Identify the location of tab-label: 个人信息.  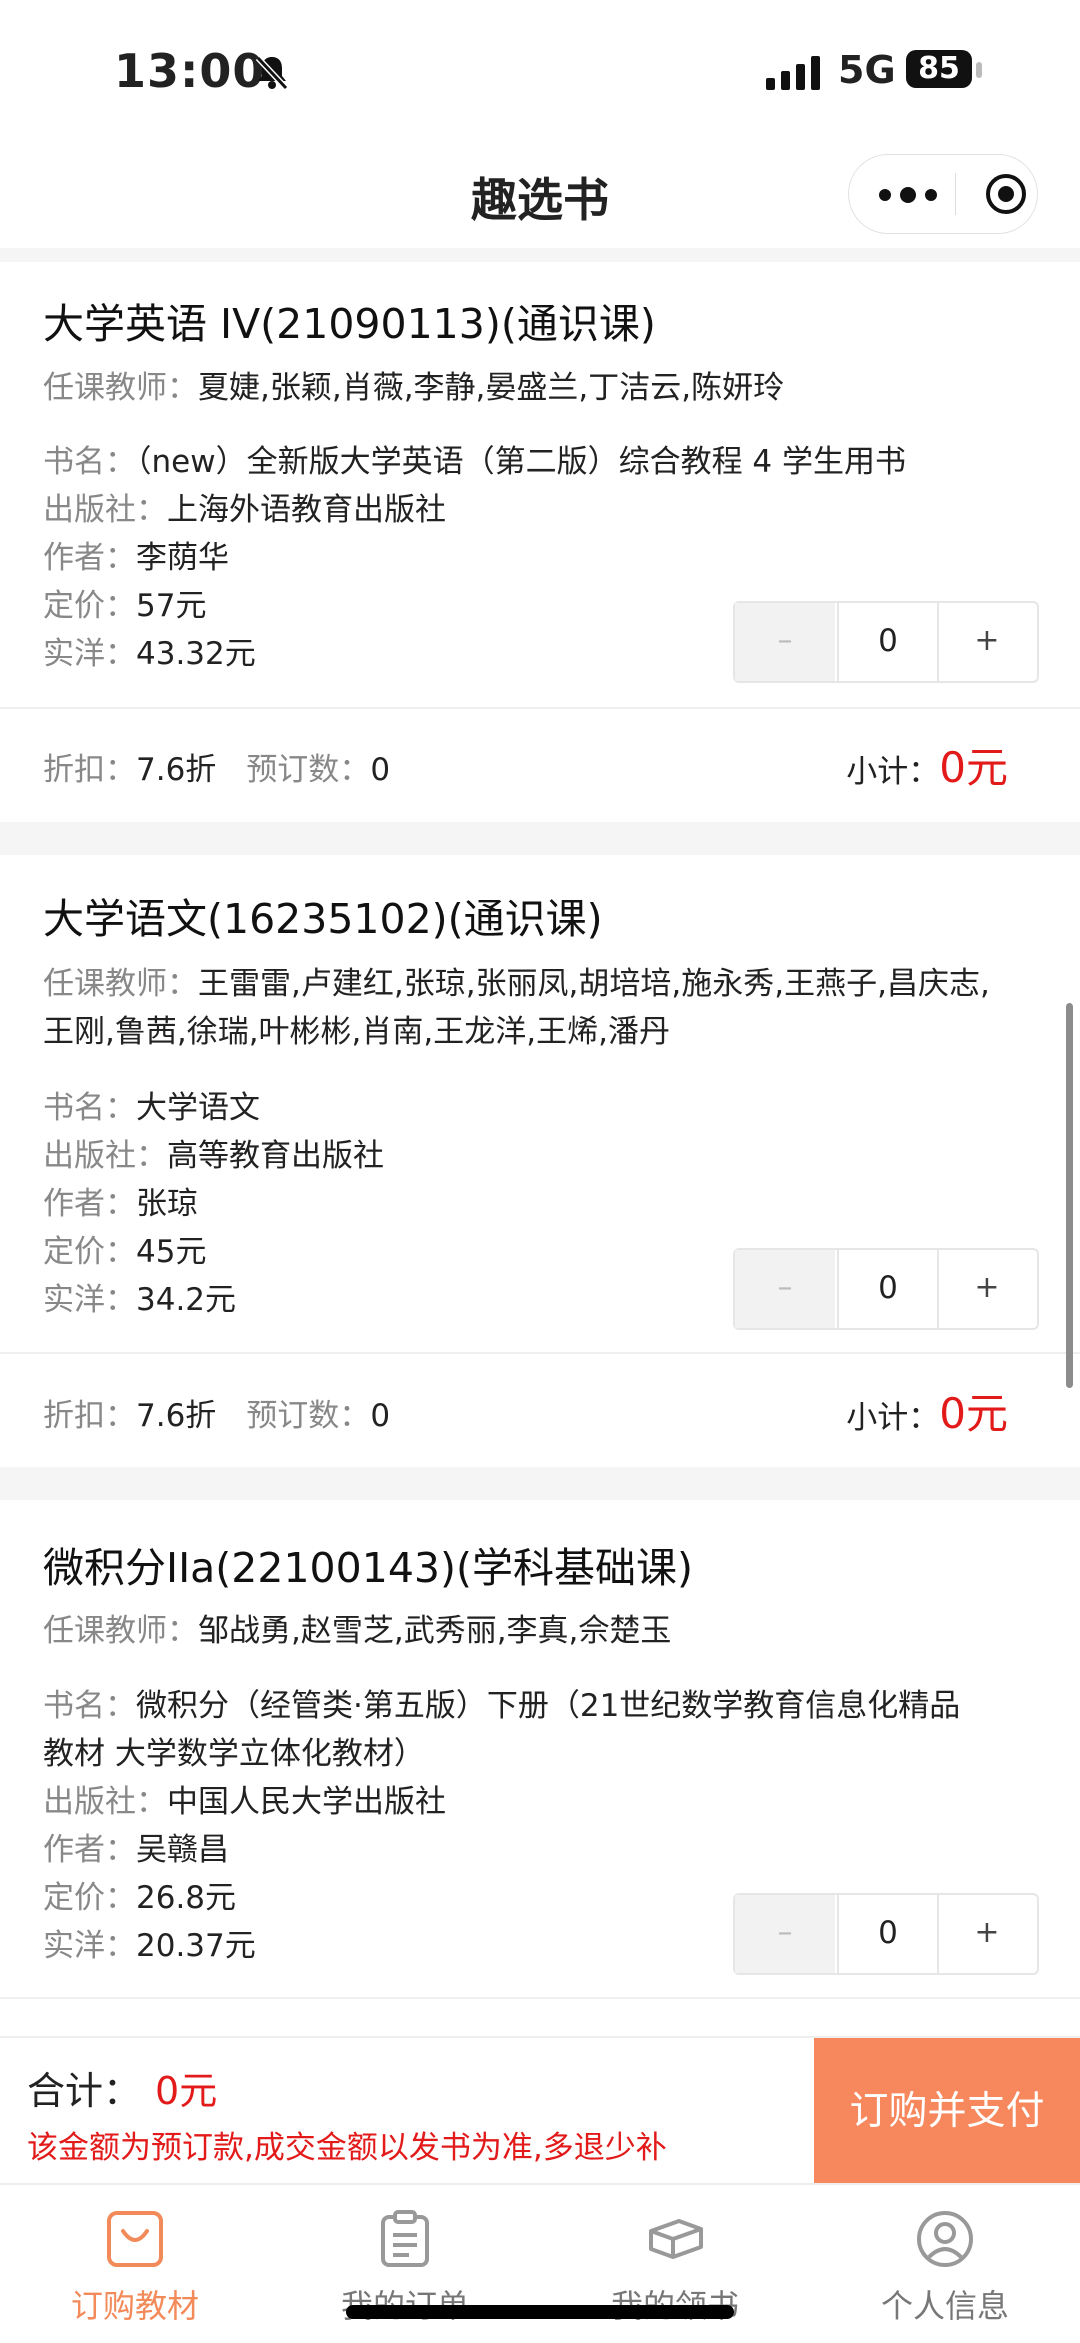
(944, 2306).